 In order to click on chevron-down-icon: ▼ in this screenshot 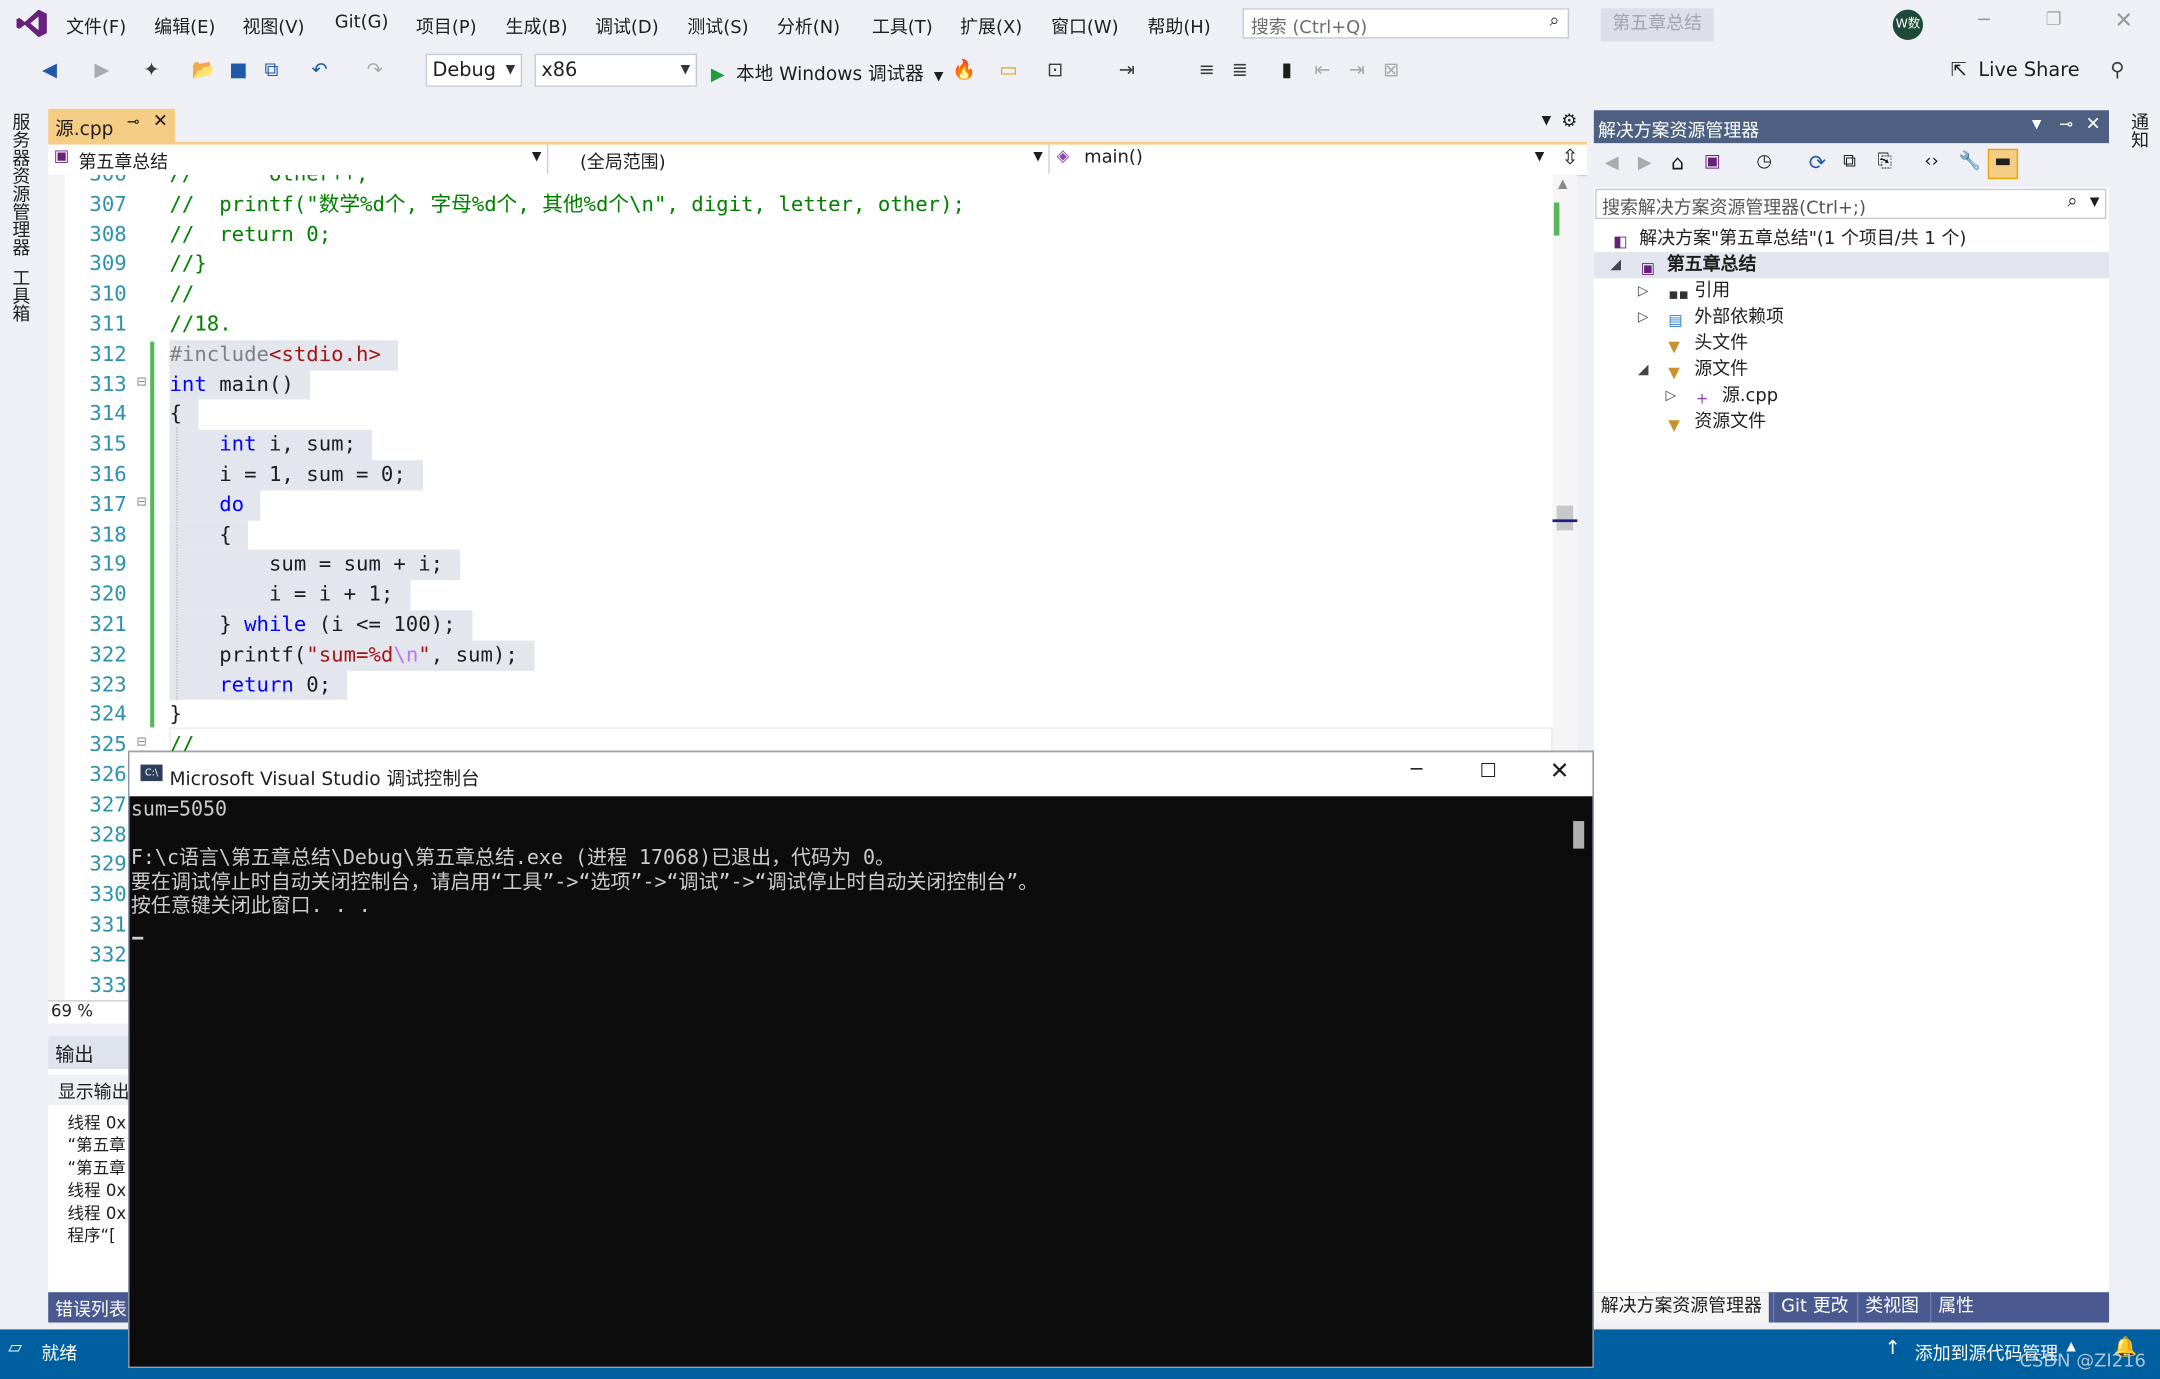, I will do `click(2037, 125)`.